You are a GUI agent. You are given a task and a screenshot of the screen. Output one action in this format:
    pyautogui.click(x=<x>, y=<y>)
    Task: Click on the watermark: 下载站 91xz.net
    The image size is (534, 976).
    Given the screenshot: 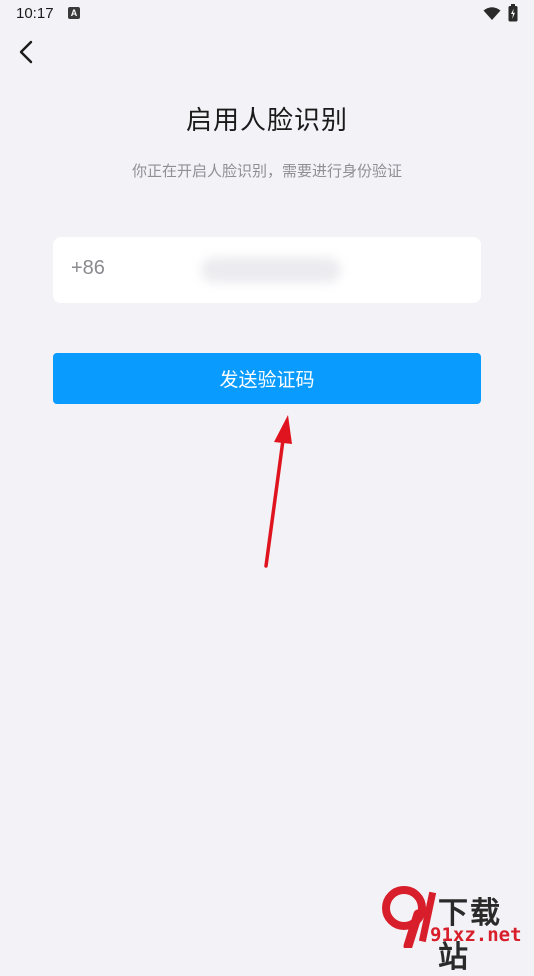 What is the action you would take?
    pyautogui.click(x=455, y=929)
    